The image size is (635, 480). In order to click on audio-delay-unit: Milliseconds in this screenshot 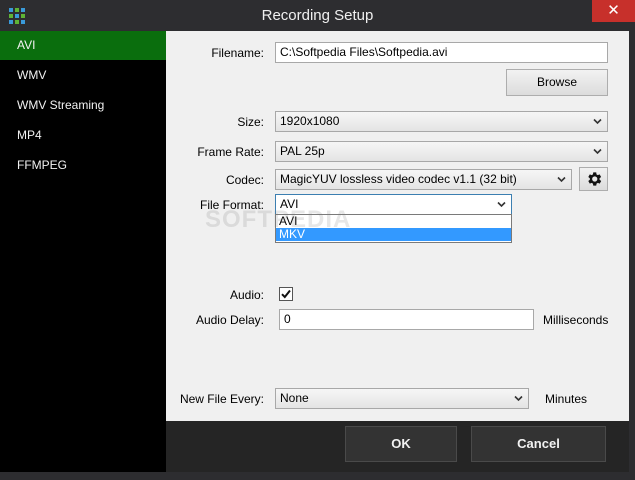, I will do `click(576, 320)`.